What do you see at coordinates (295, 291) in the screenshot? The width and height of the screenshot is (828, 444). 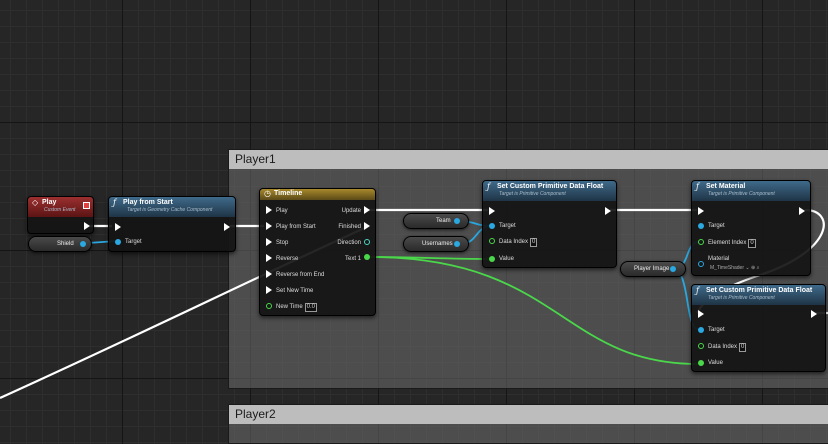 I see `set-new-time-label: Set New Time` at bounding box center [295, 291].